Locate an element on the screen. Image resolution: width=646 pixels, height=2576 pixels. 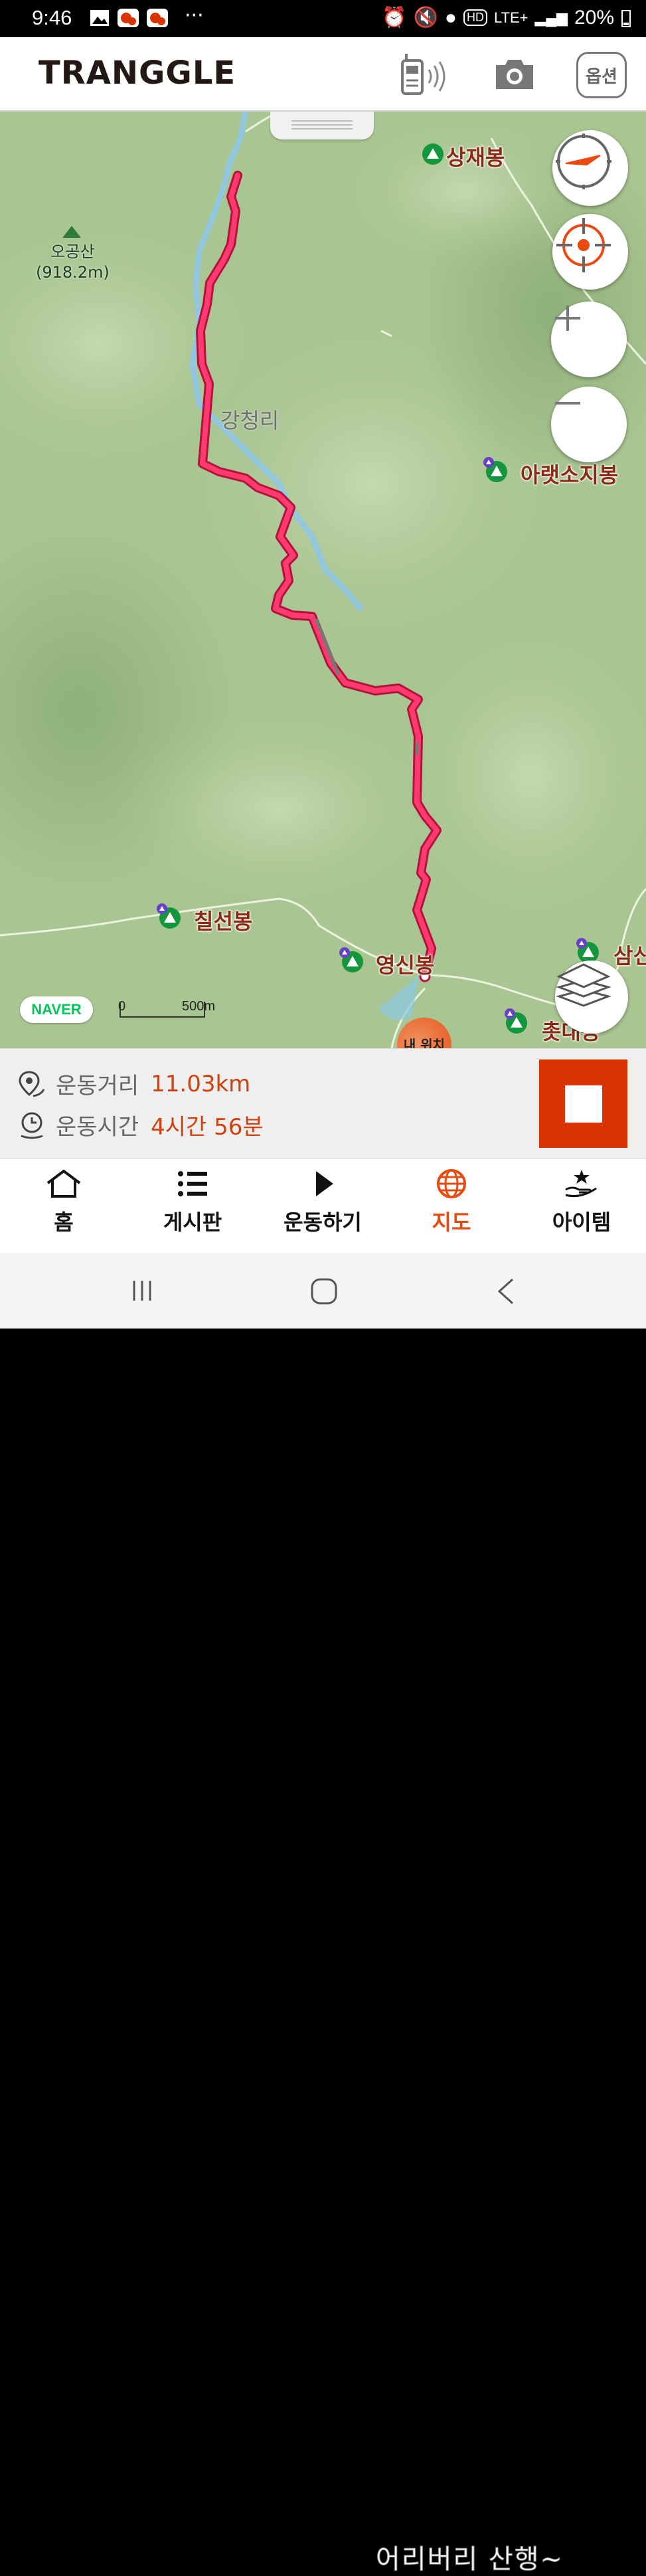
battery-icon is located at coordinates (626, 18).